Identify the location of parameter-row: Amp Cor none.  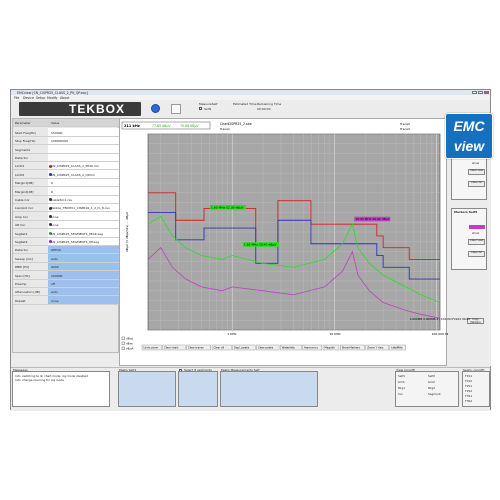
(66, 216).